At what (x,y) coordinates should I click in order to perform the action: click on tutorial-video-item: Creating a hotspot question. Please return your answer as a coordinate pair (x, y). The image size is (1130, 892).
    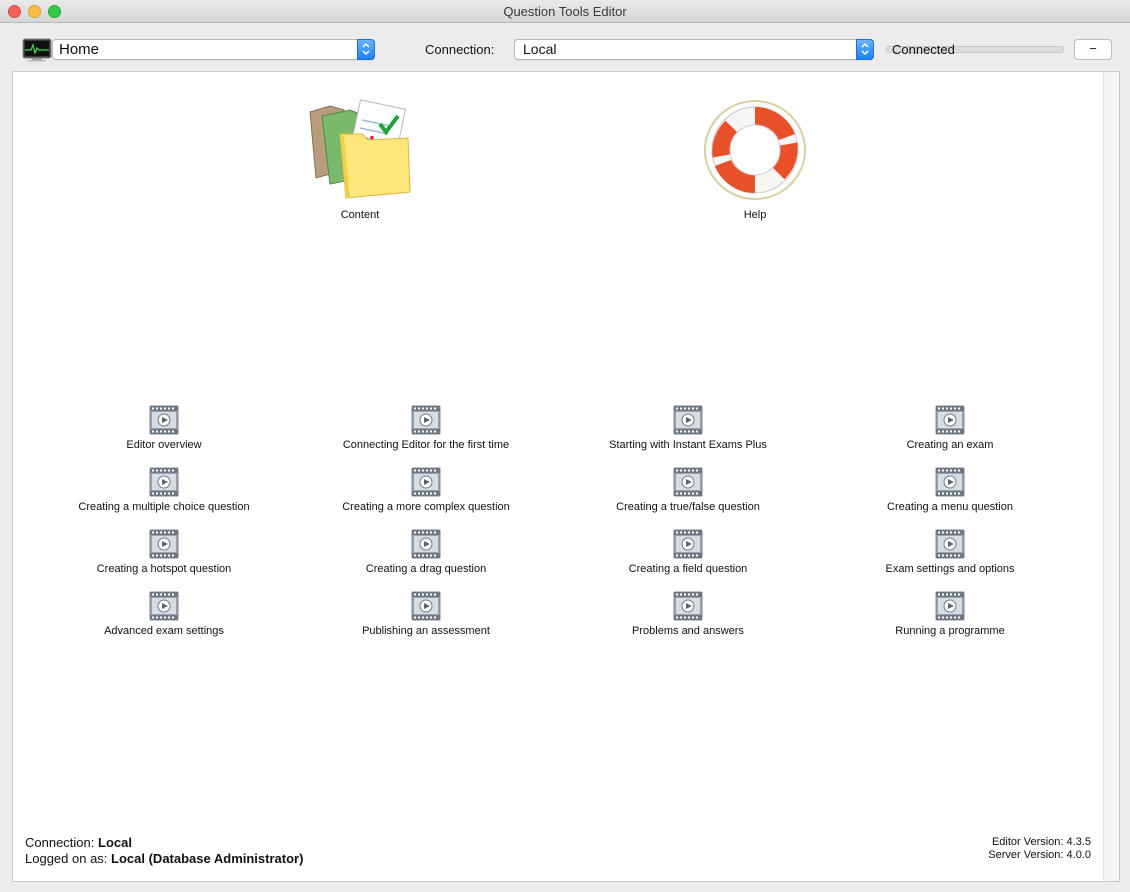
    Looking at the image, I should click on (164, 552).